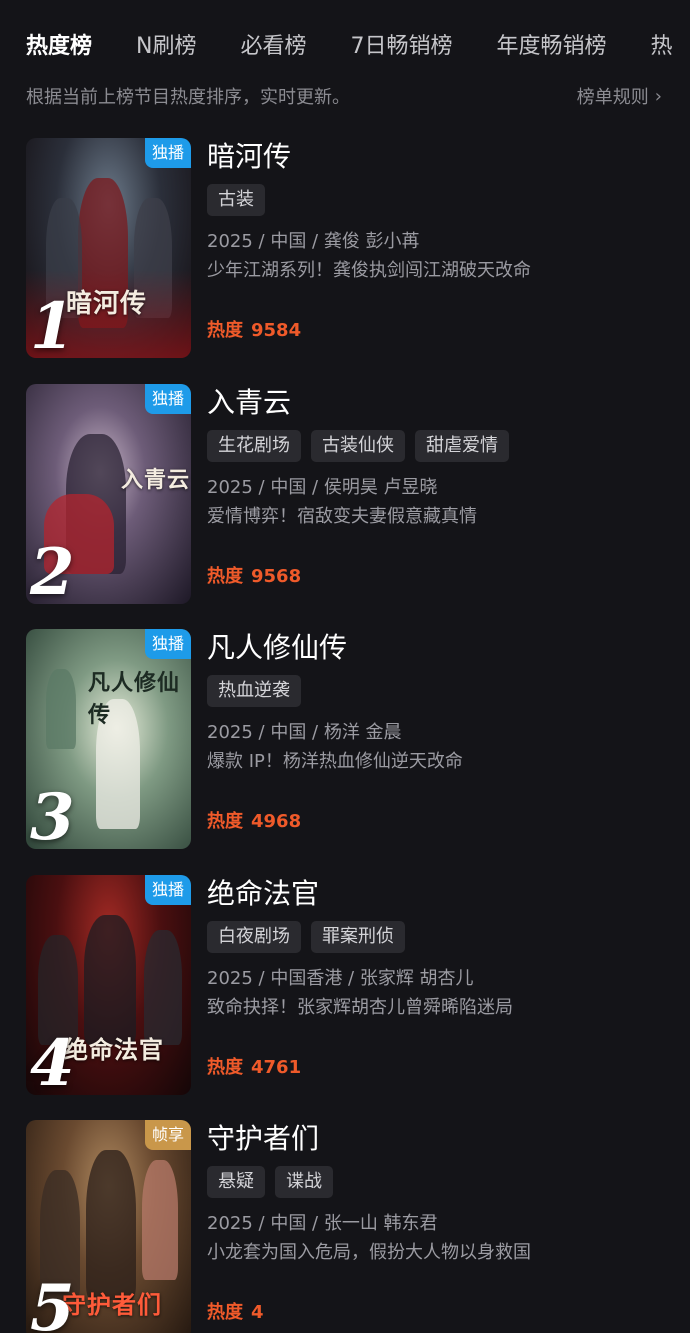 This screenshot has height=1333, width=690. Describe the element at coordinates (236, 200) in the screenshot. I see `genre-tag: 古装` at that location.